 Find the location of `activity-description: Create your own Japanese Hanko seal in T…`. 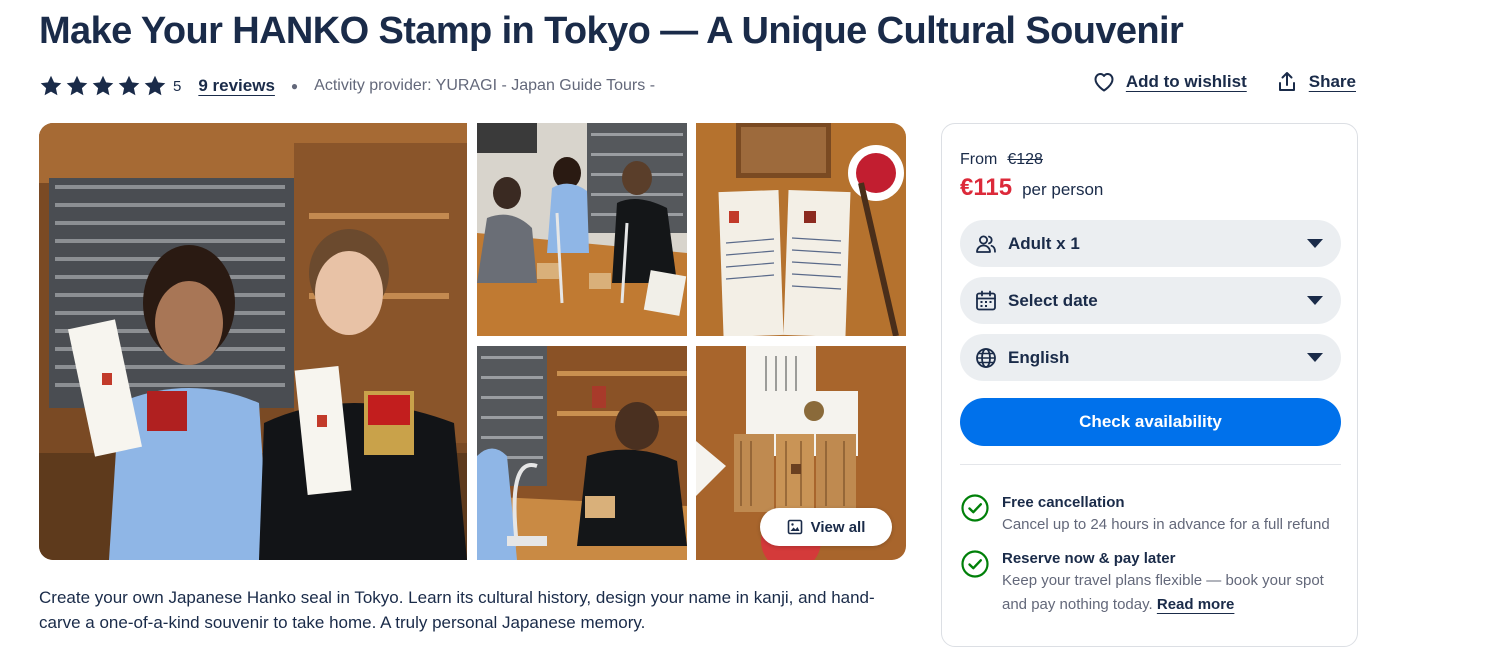

activity-description: Create your own Japanese Hanko seal in T… is located at coordinates (457, 610).